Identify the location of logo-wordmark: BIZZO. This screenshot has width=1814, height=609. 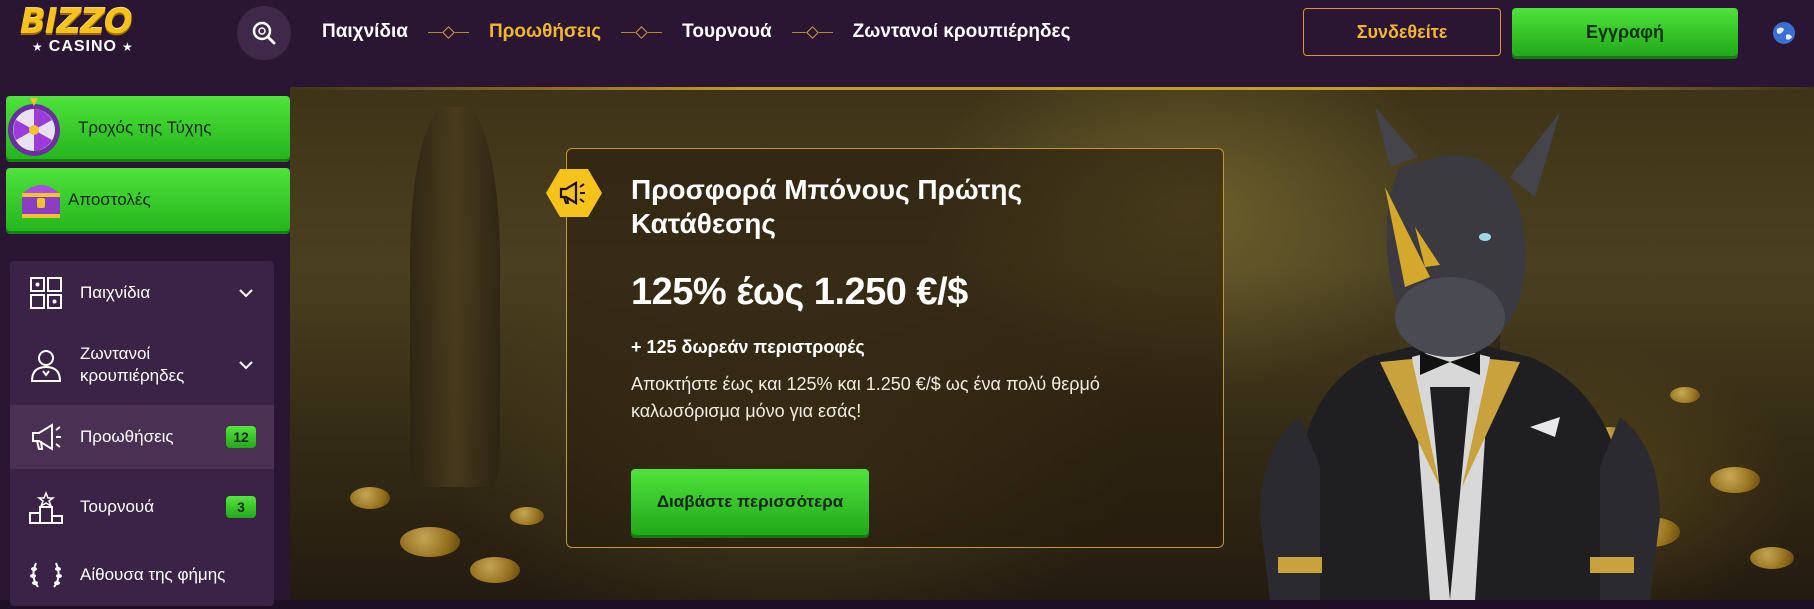
(76, 22).